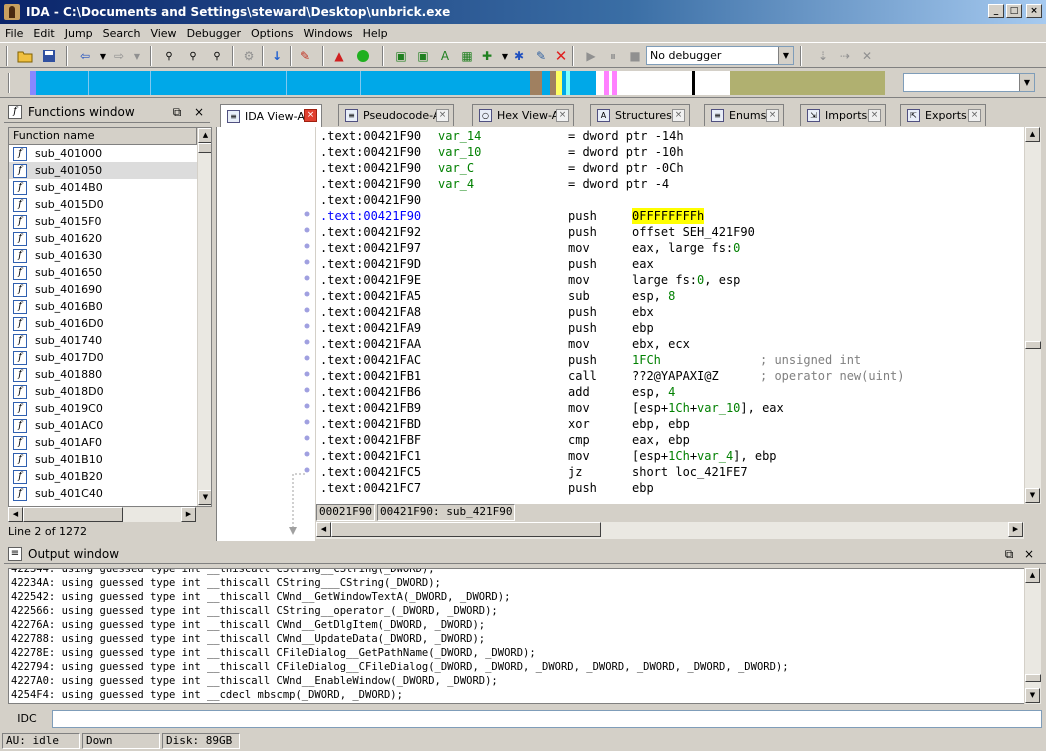  What do you see at coordinates (561, 56) in the screenshot?
I see `delete-icon: ✕` at bounding box center [561, 56].